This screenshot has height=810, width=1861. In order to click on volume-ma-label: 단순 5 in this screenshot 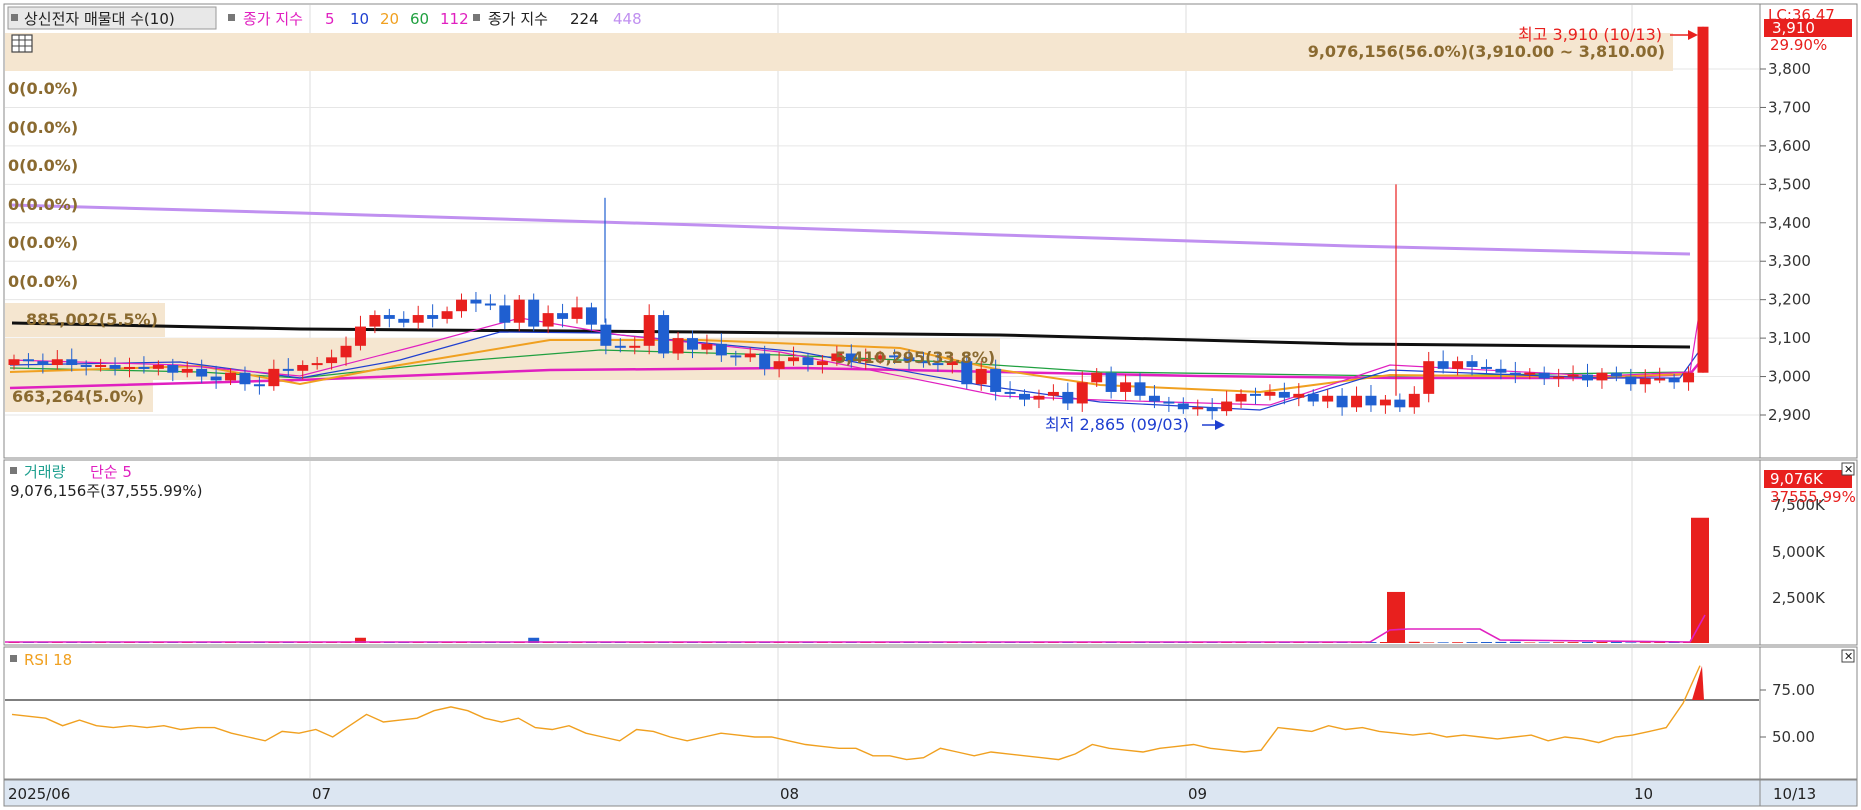, I will do `click(111, 472)`.